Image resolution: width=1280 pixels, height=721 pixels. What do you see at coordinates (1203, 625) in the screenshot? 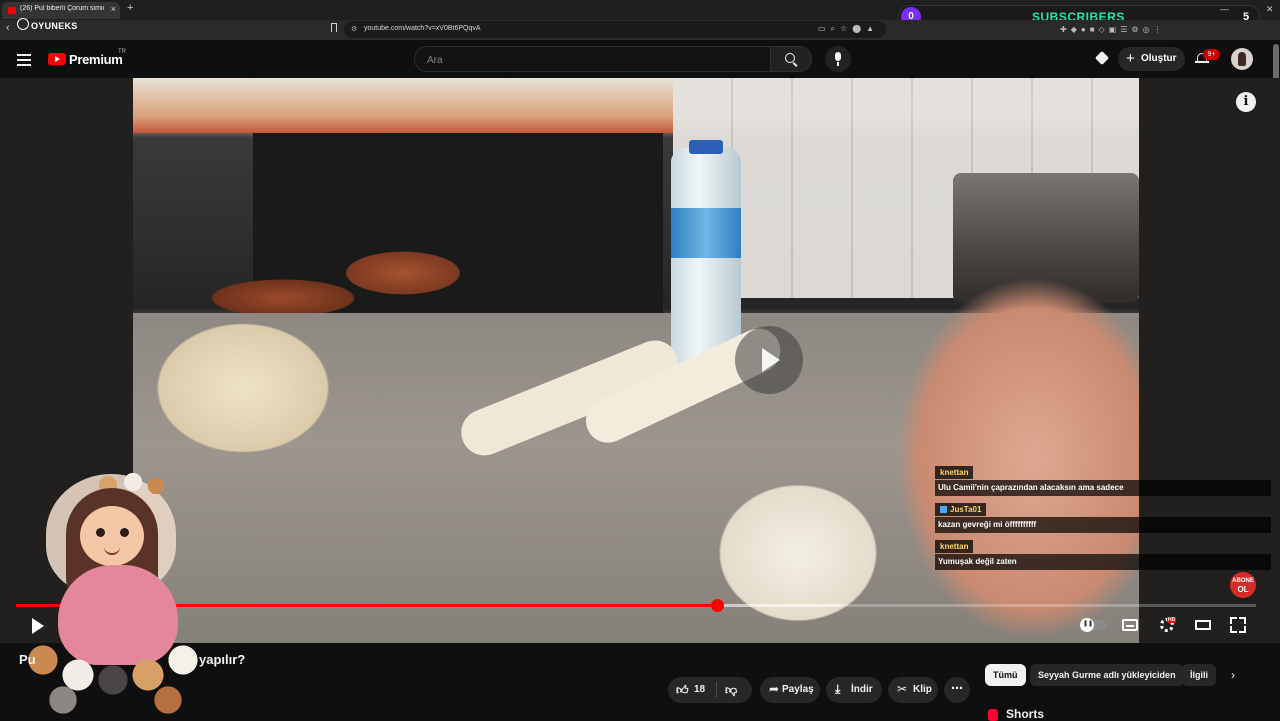
I see `theater-mode-icon` at bounding box center [1203, 625].